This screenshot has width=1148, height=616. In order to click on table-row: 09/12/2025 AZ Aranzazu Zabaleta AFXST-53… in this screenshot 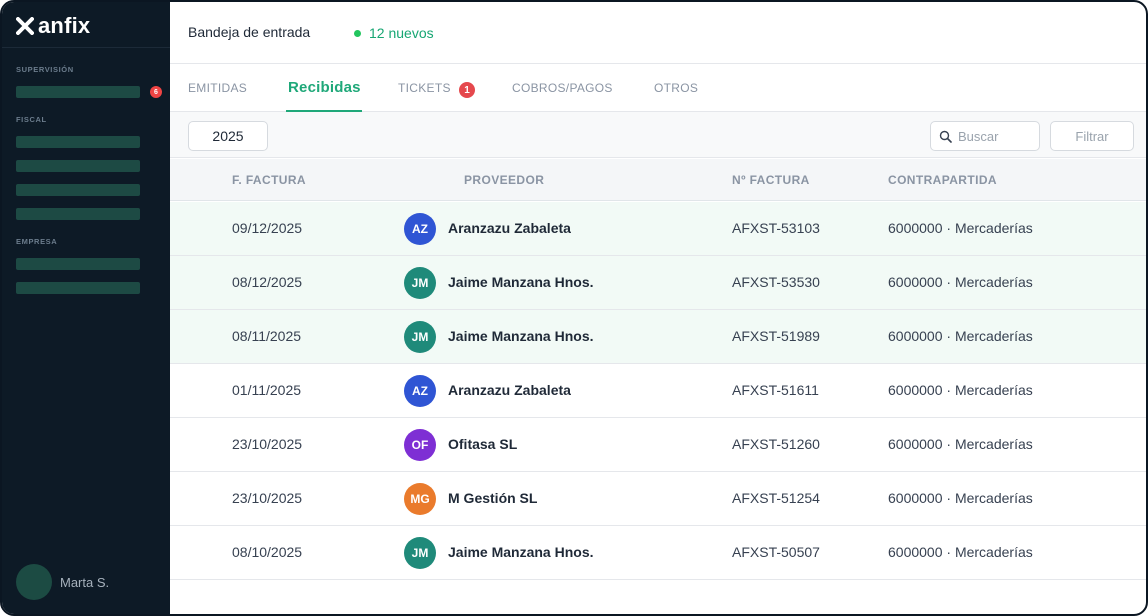, I will do `click(658, 229)`.